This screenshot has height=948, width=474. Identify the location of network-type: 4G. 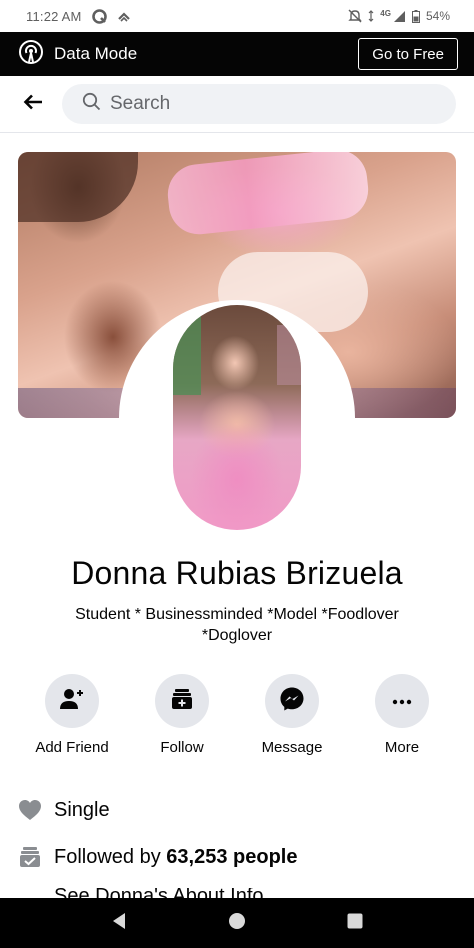
(385, 13).